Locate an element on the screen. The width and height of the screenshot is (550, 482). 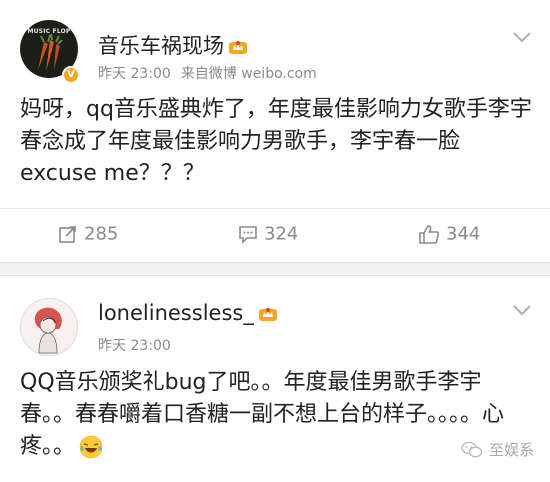
post-meta: 昨天 23:00 来自微博 weibo.com is located at coordinates (207, 73).